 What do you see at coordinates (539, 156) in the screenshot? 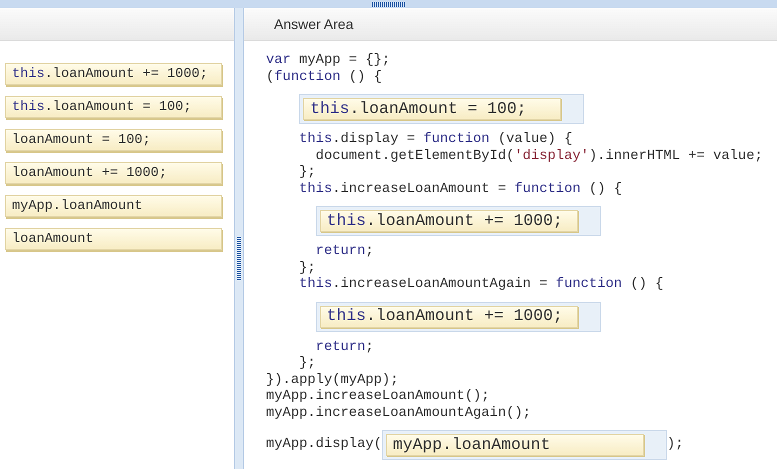
I see `code-line: document.getElementById('display').innerHTML += value;` at bounding box center [539, 156].